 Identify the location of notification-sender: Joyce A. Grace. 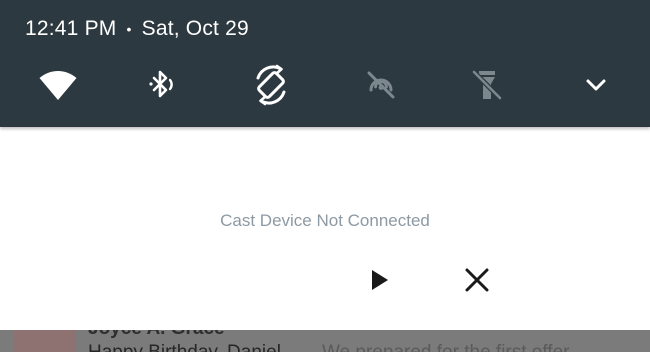
(156, 335).